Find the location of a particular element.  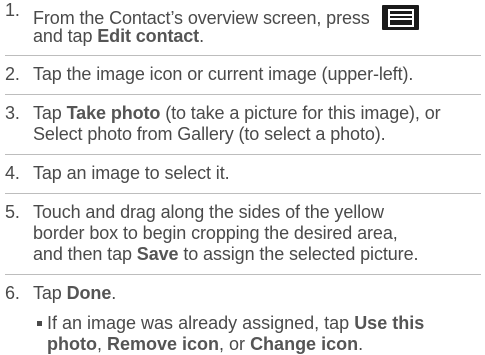

step-4: 4. Tap an image to select it. is located at coordinates (242, 169).